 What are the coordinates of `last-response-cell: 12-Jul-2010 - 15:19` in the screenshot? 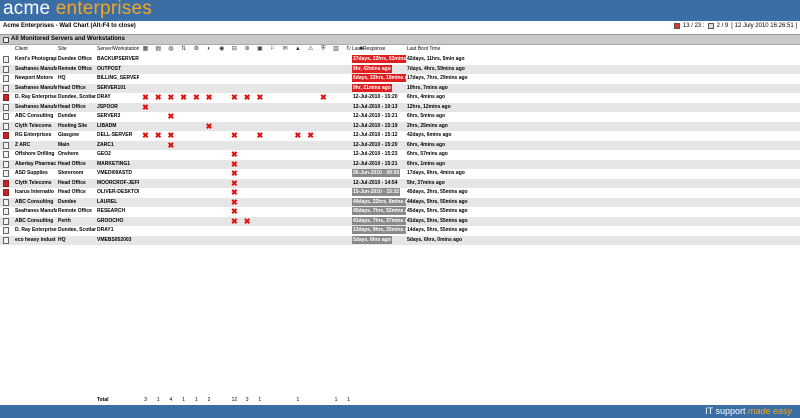 It's located at (379, 126).